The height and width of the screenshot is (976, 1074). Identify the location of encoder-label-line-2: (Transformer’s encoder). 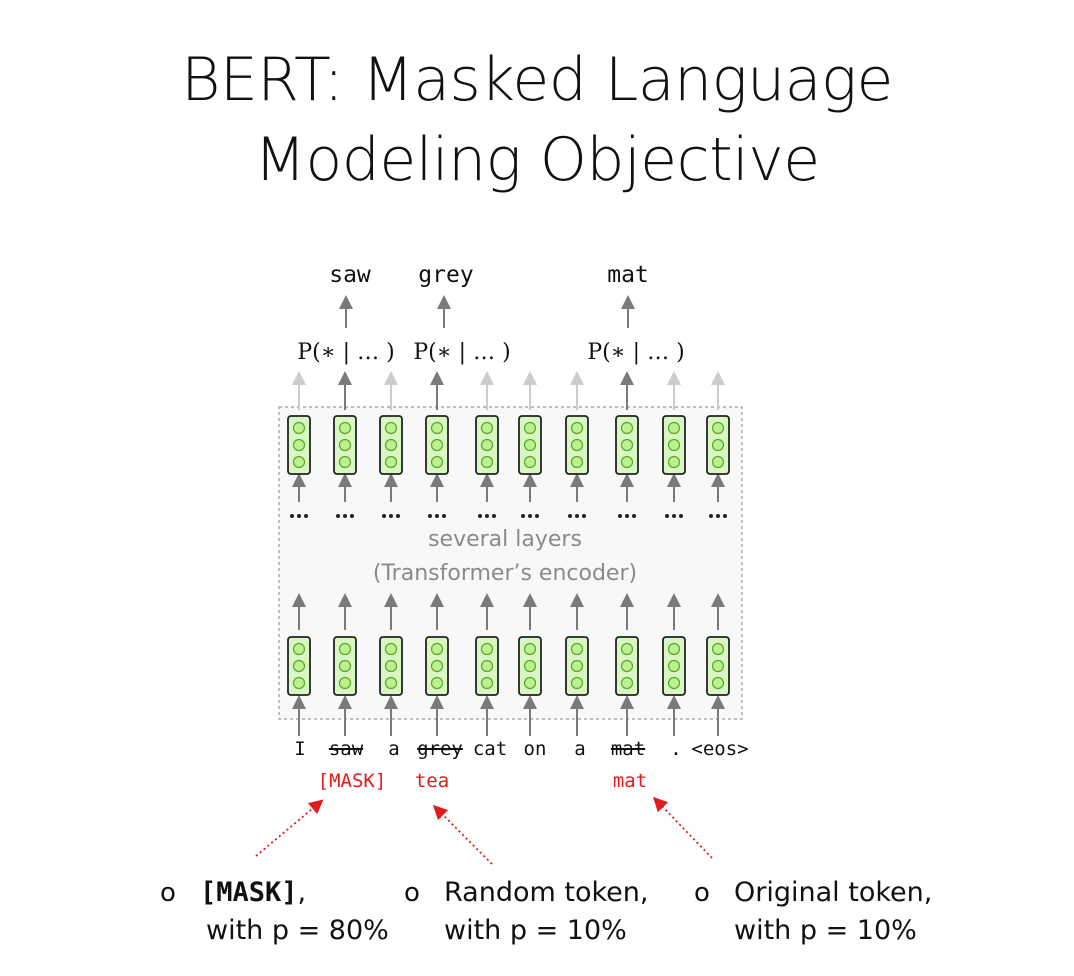
(505, 573).